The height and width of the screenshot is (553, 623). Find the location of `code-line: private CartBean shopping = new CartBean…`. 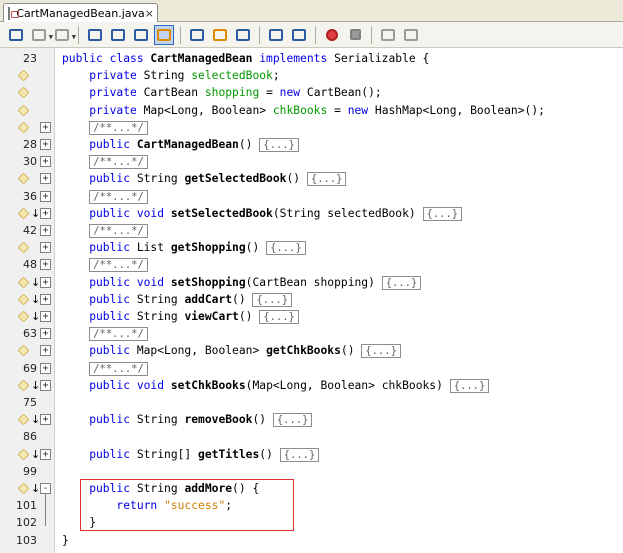

code-line: private CartBean shopping = new CartBean… is located at coordinates (311, 92).